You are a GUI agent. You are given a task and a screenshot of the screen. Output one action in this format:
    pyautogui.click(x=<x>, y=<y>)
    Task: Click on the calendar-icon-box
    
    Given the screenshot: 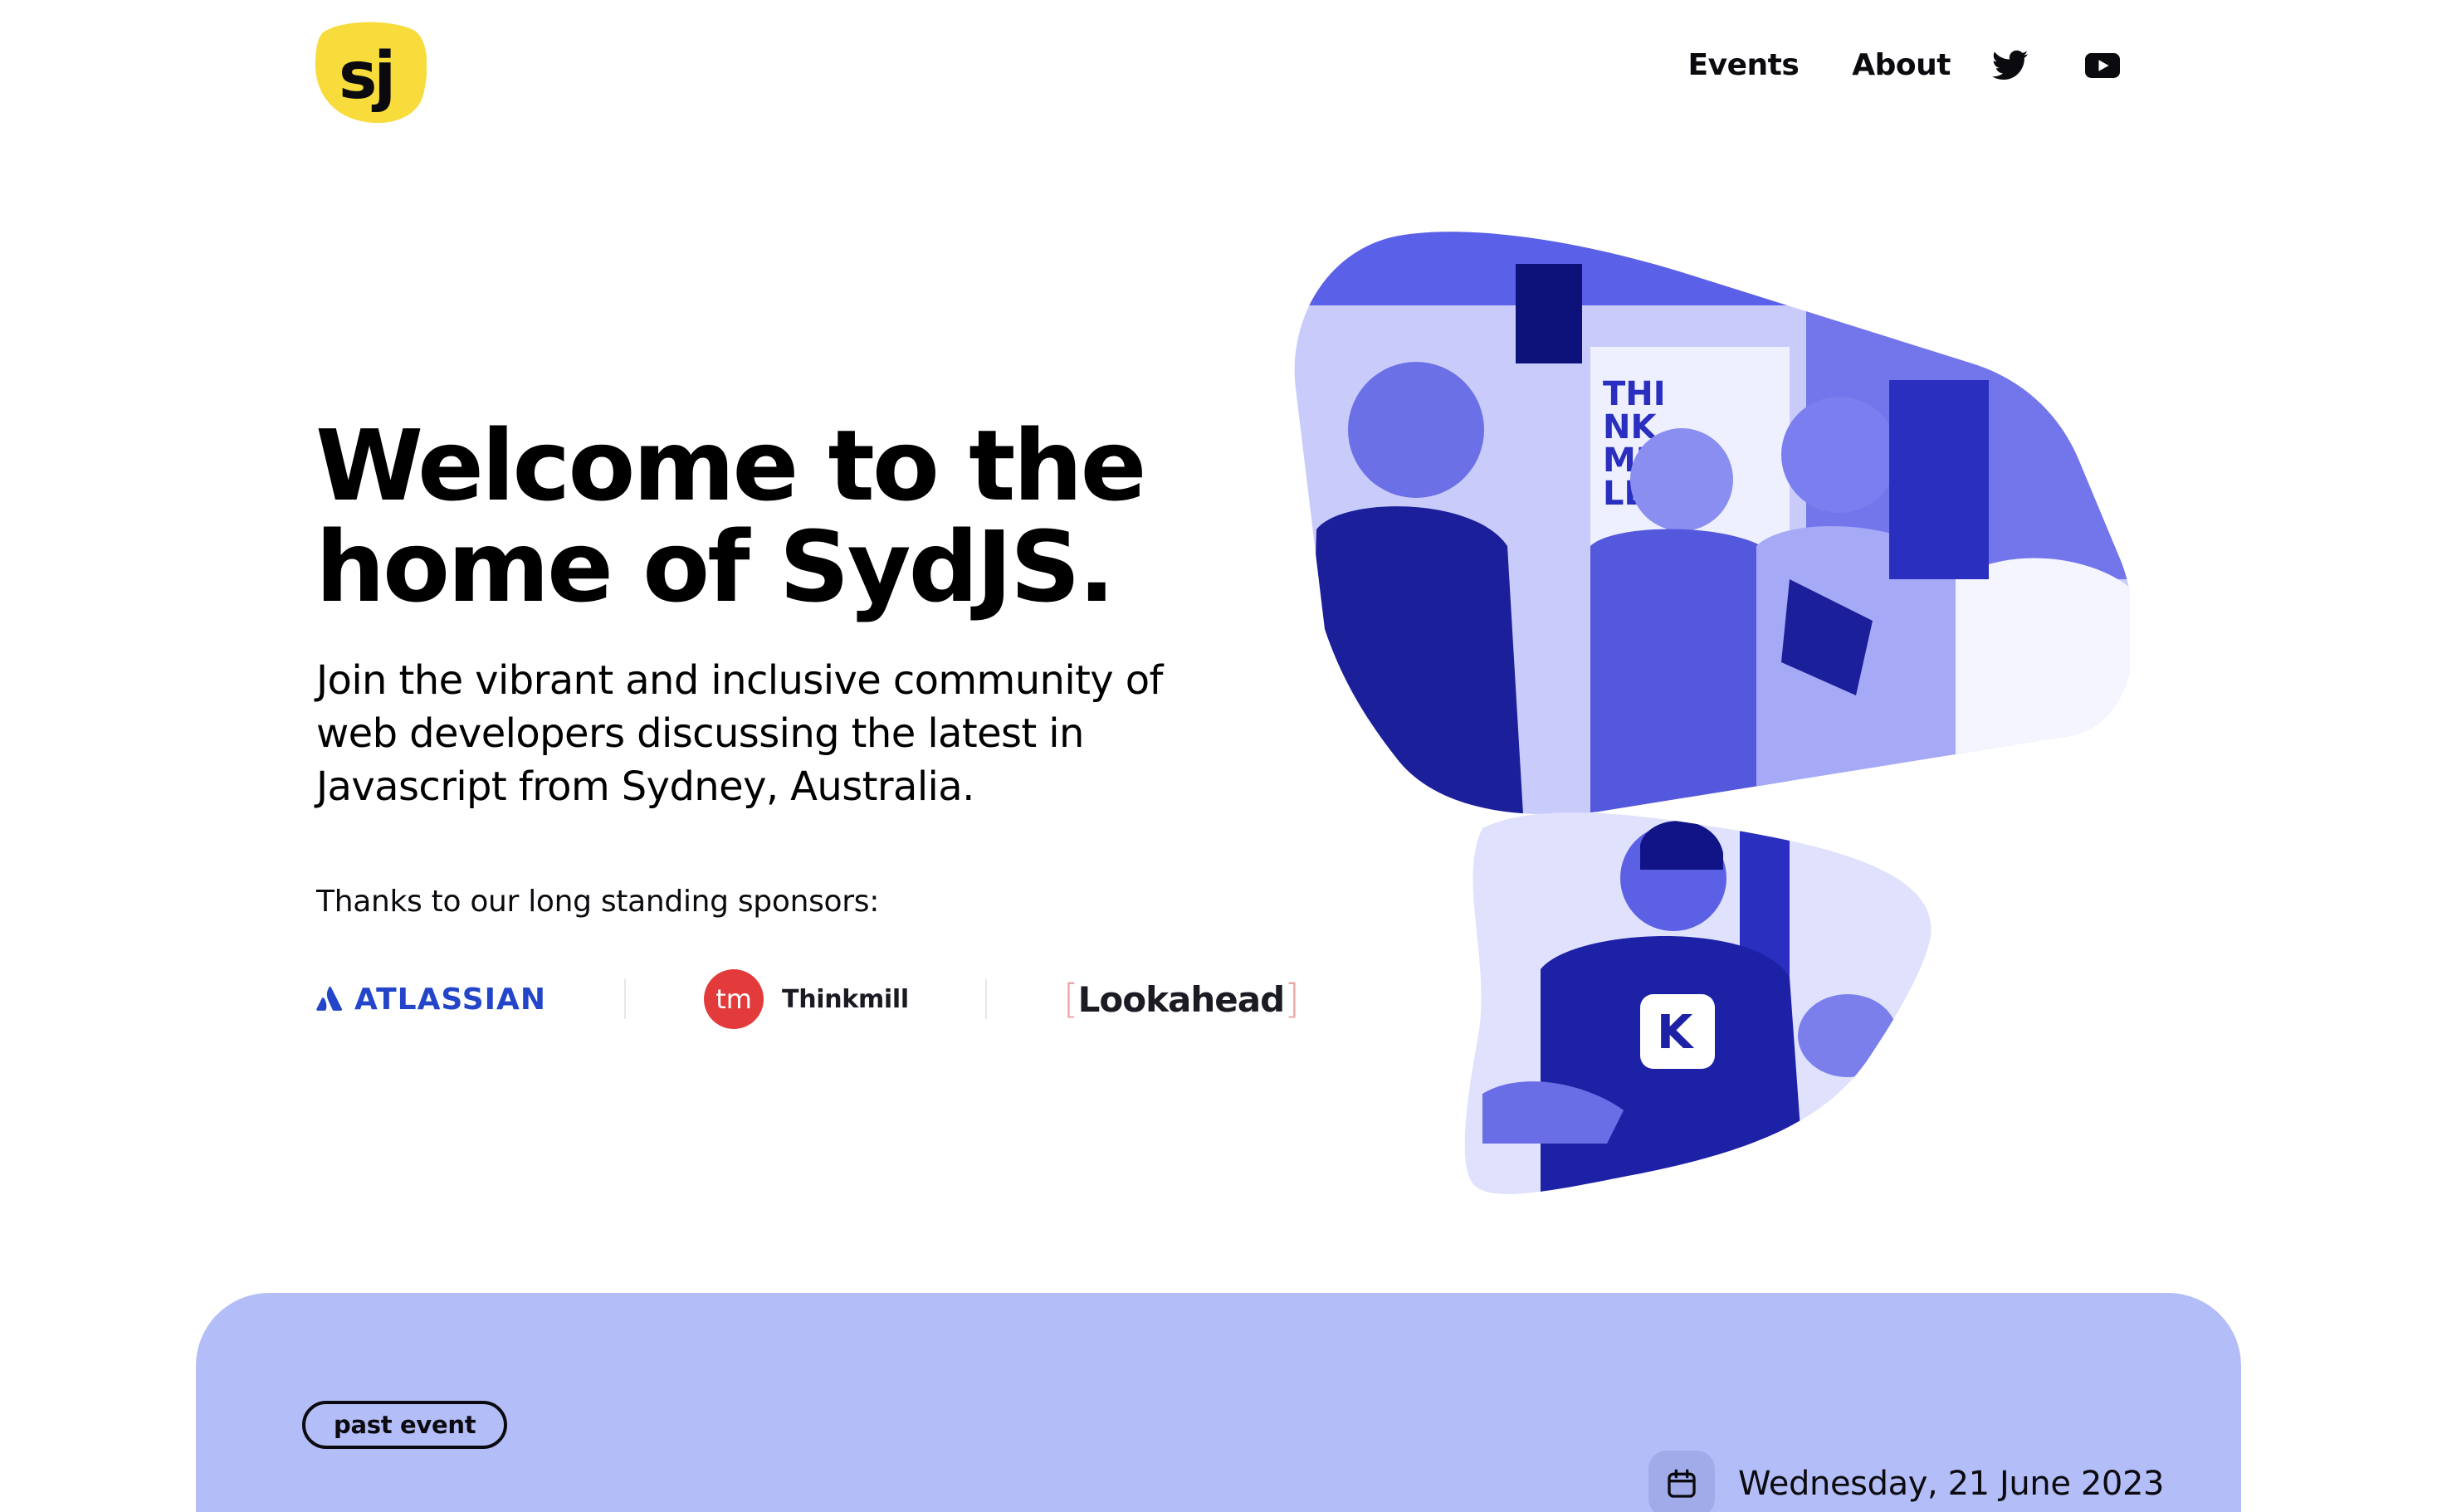 What is the action you would take?
    pyautogui.click(x=1681, y=1481)
    